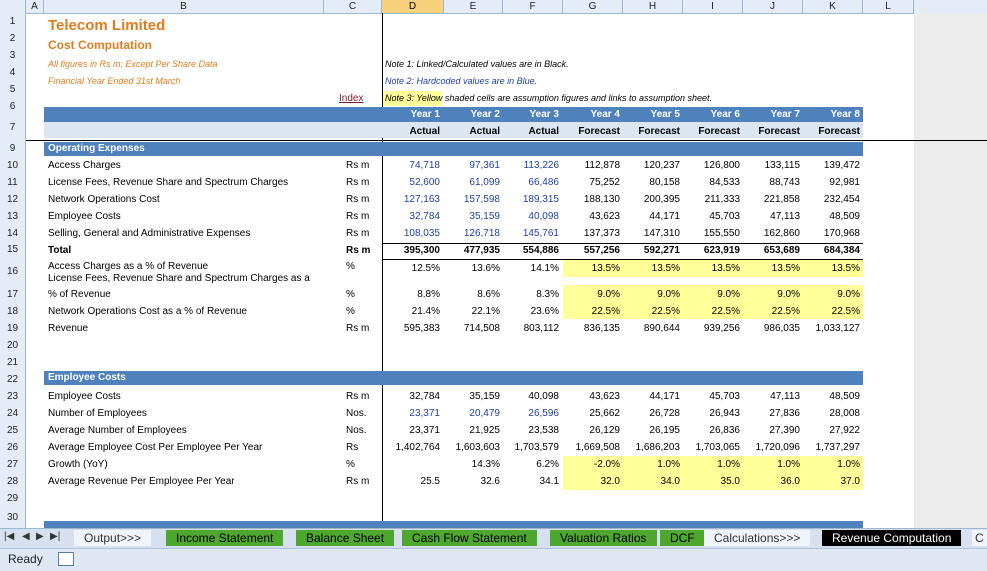  I want to click on col-header-b: B, so click(184, 6).